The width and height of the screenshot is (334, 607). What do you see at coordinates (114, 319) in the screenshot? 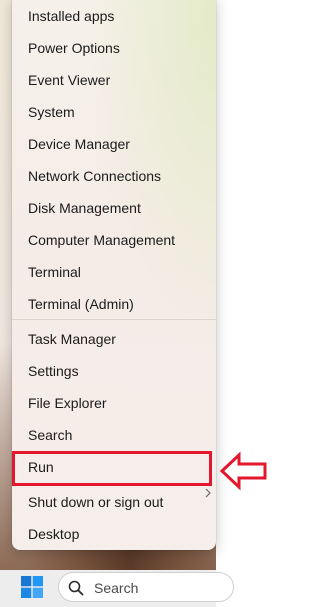
I see `menu-divider` at bounding box center [114, 319].